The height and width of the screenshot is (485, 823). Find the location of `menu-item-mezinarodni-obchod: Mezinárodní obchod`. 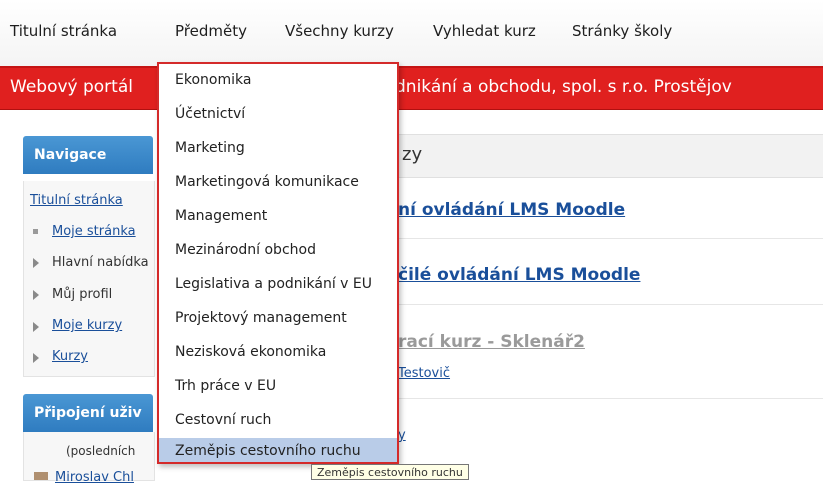

menu-item-mezinarodni-obchod: Mezinárodní obchod is located at coordinates (278, 250).